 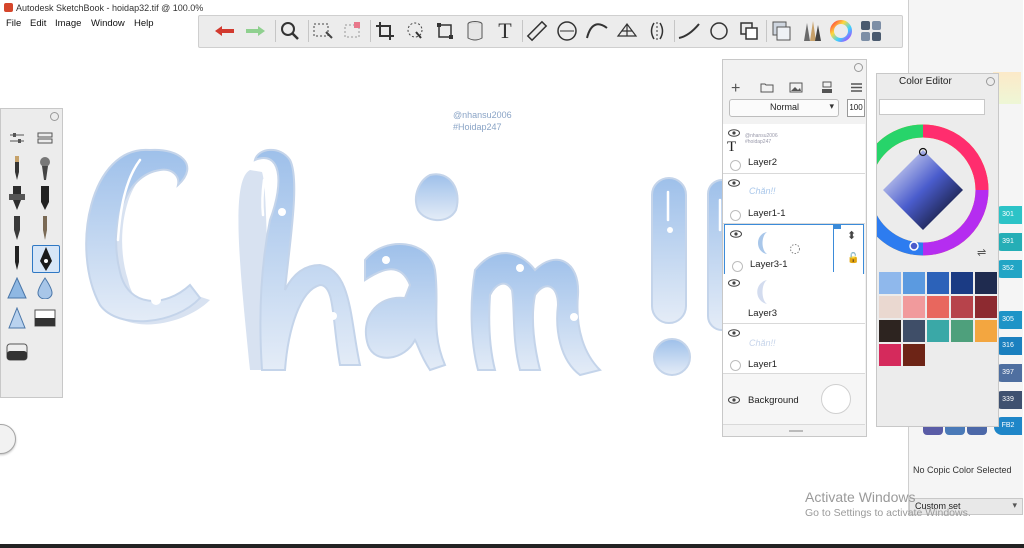 I want to click on fill-icon, so click(x=475, y=31).